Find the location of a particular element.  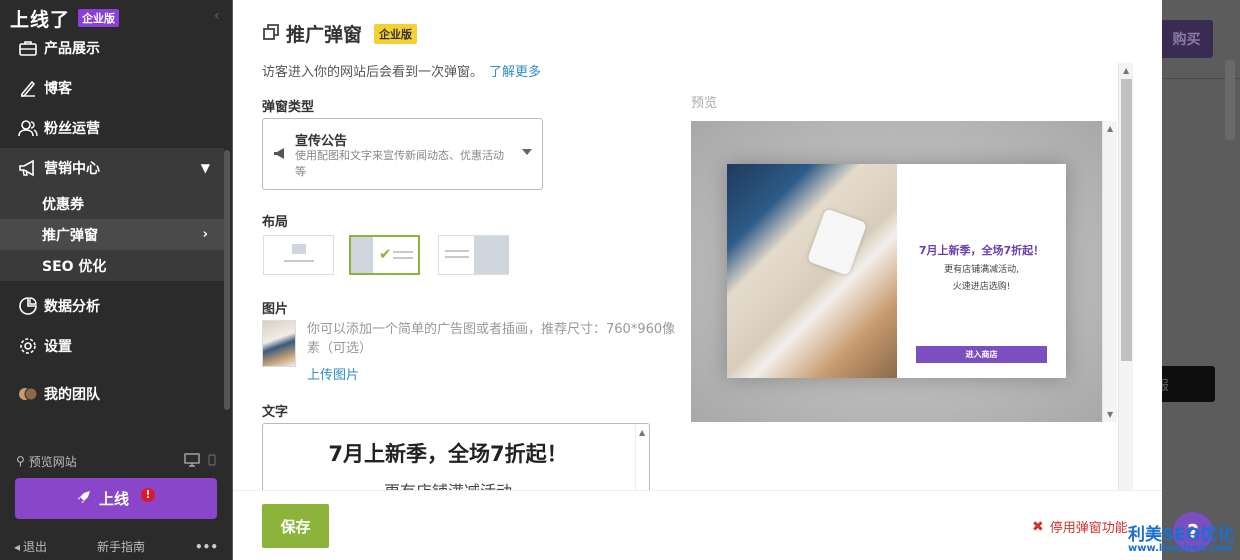

nav-label: 数据分析 is located at coordinates (72, 307).